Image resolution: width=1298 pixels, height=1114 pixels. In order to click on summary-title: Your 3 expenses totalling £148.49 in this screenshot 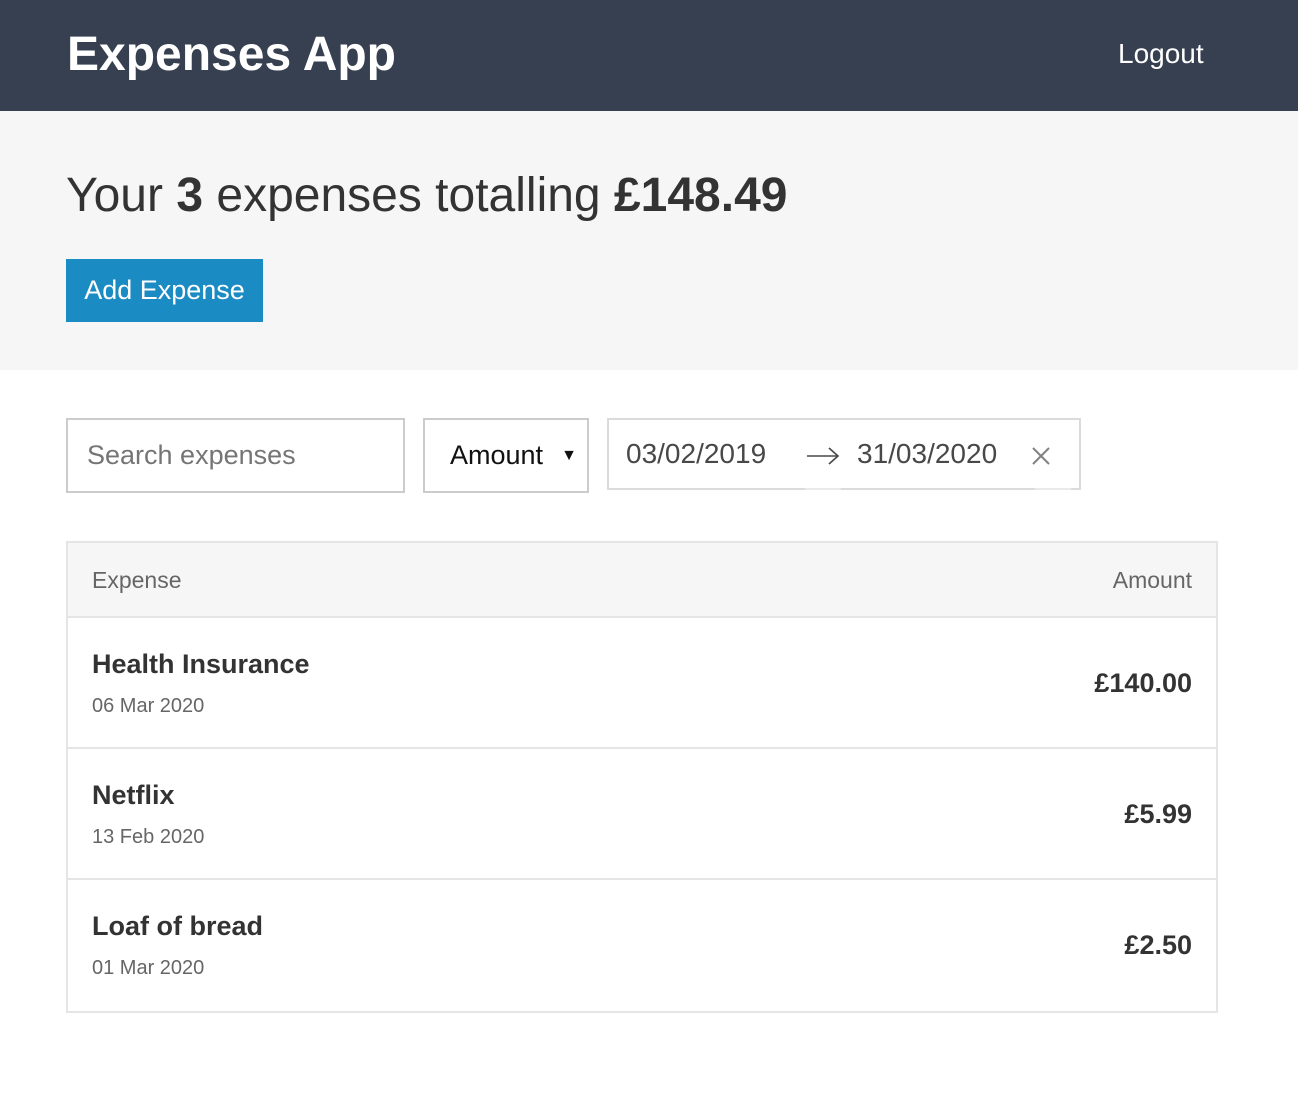, I will do `click(426, 196)`.